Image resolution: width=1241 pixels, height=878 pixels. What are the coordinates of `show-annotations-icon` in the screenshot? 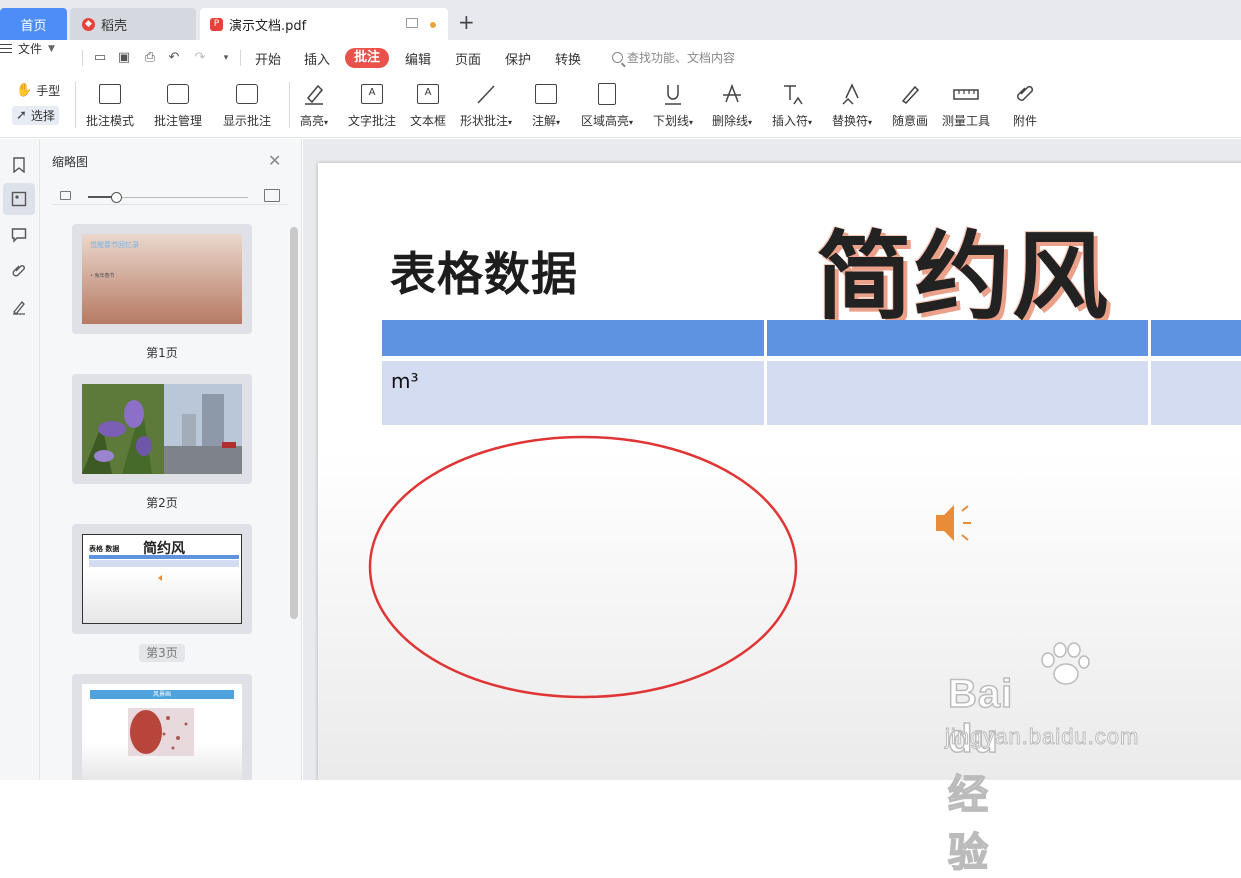 It's located at (247, 94).